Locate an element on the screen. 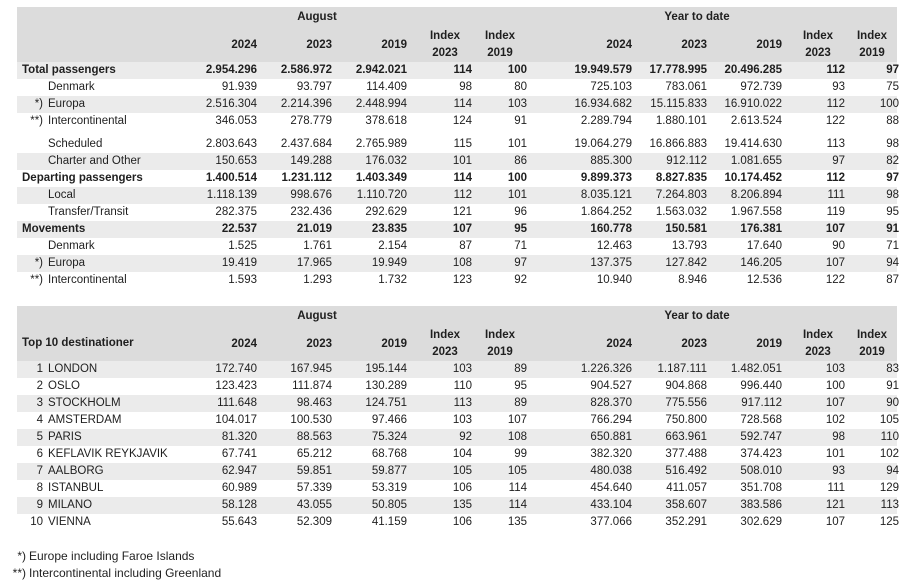 Image resolution: width=910 pixels, height=585 pixels. value-august-2019: 97.466 is located at coordinates (389, 420).